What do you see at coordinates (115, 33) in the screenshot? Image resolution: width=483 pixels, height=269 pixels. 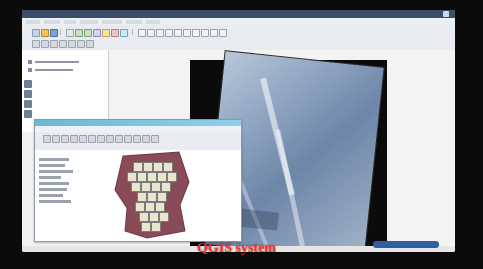 I see `measure-icon` at bounding box center [115, 33].